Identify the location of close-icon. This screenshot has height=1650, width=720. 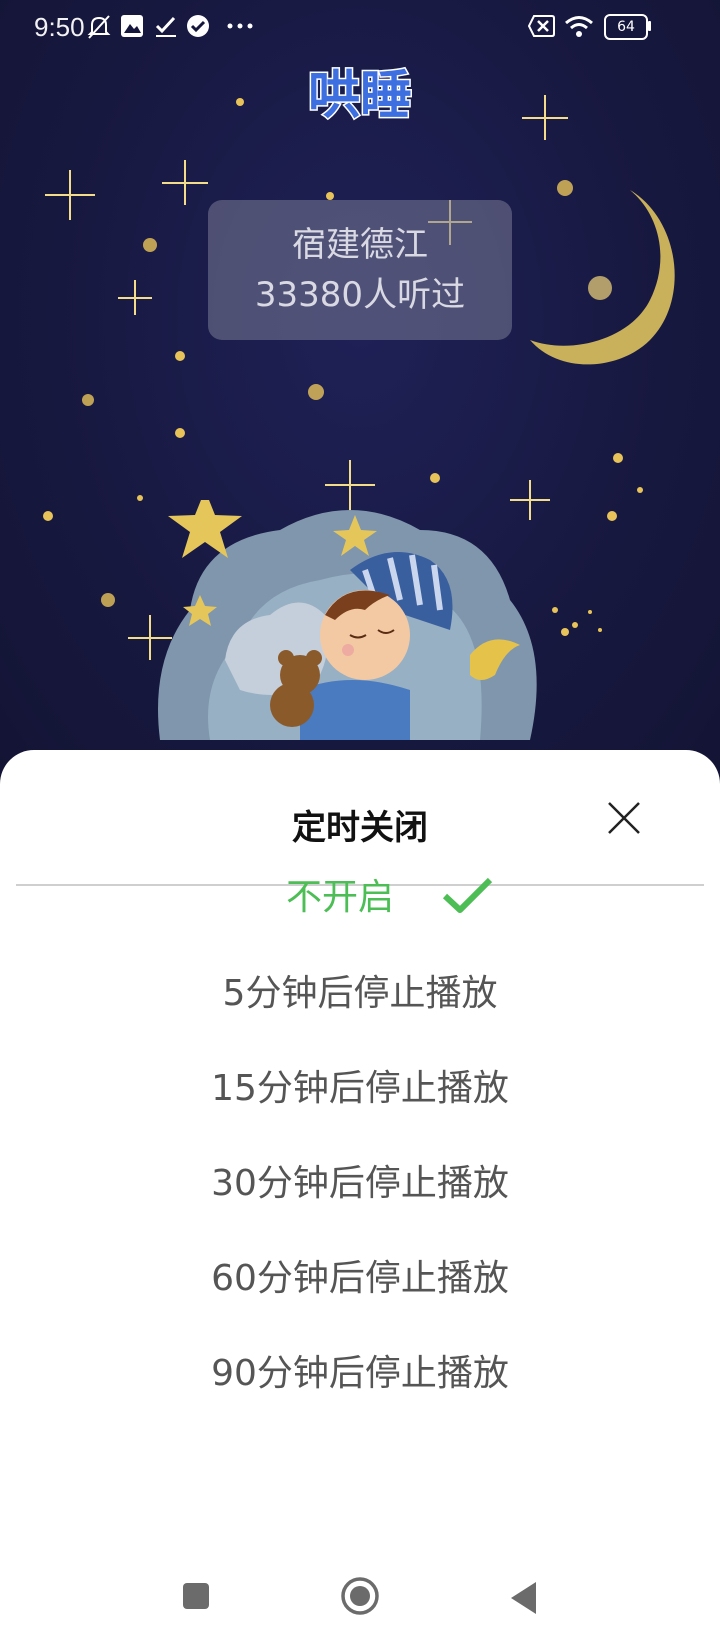
(624, 818).